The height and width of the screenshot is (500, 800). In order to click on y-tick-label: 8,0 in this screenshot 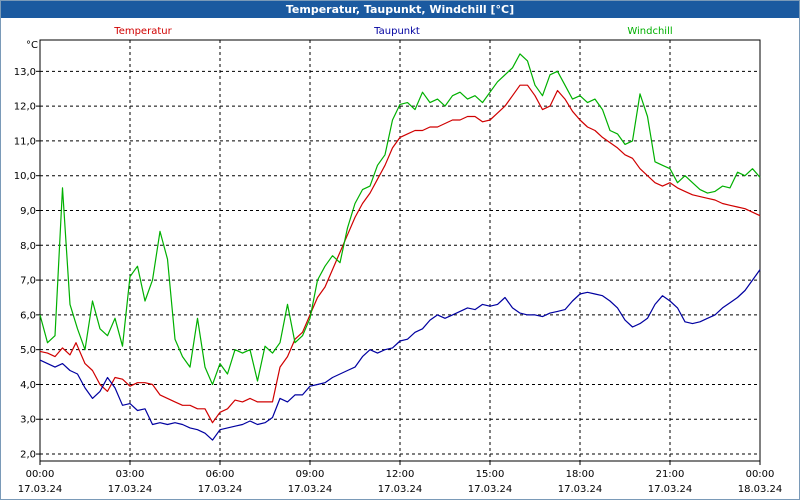, I will do `click(28, 246)`.